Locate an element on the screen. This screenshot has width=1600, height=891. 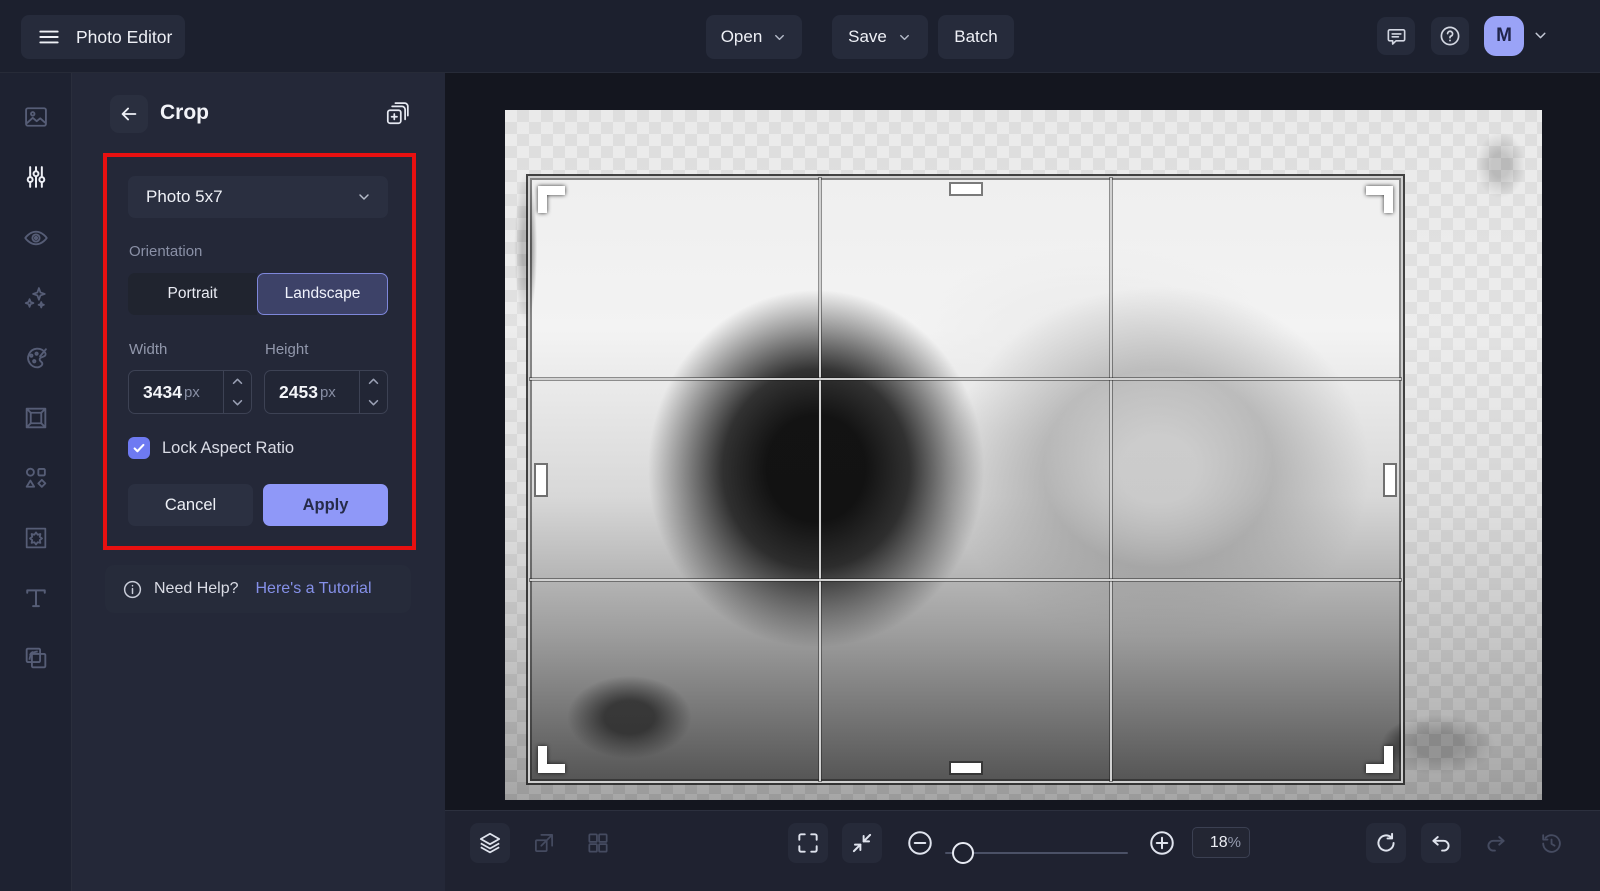
redo-button is located at coordinates (1496, 843).